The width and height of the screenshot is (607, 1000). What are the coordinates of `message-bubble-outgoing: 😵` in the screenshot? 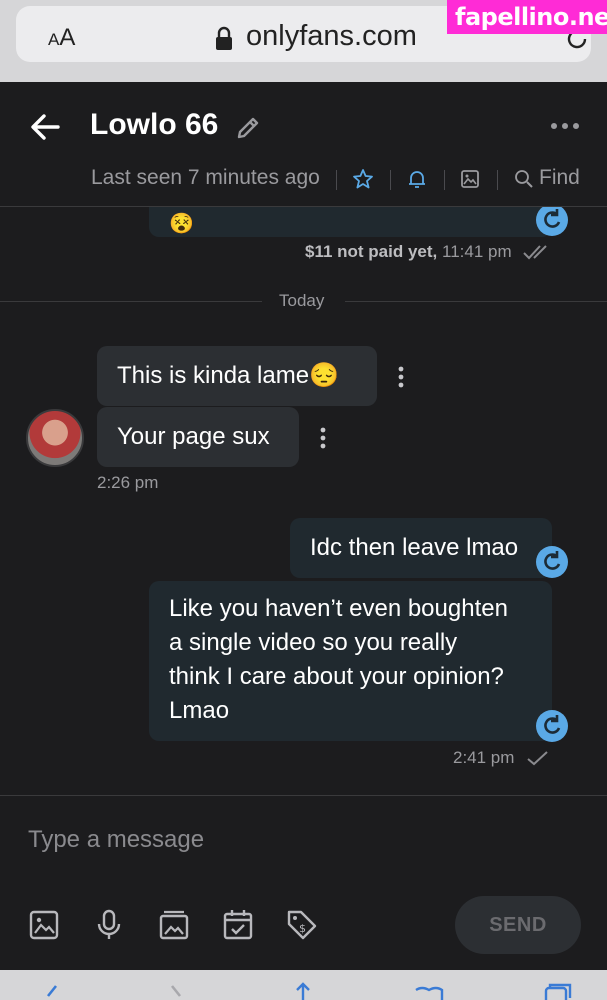 It's located at (350, 222).